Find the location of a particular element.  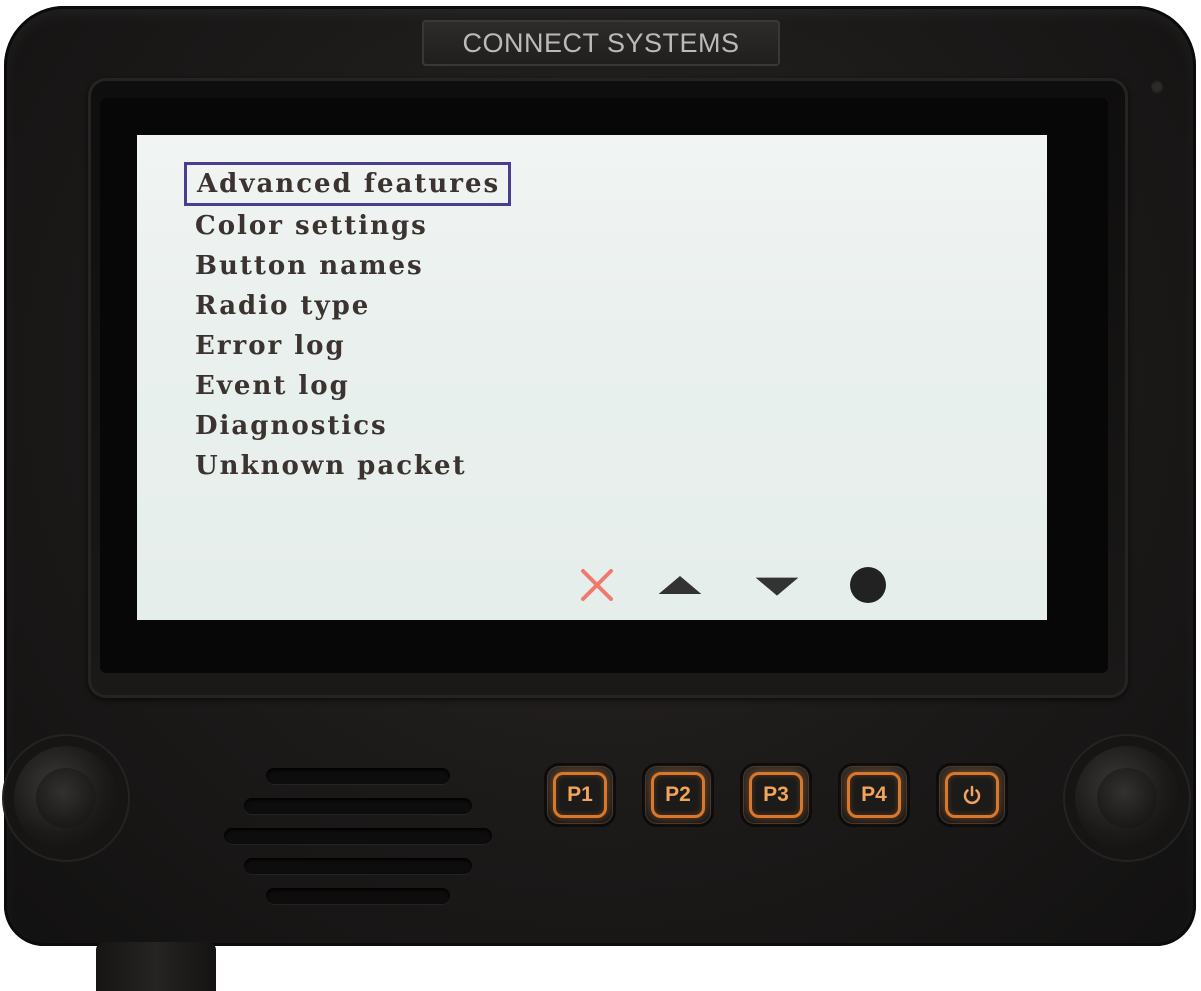

scroll-up-softkey is located at coordinates (680, 585).